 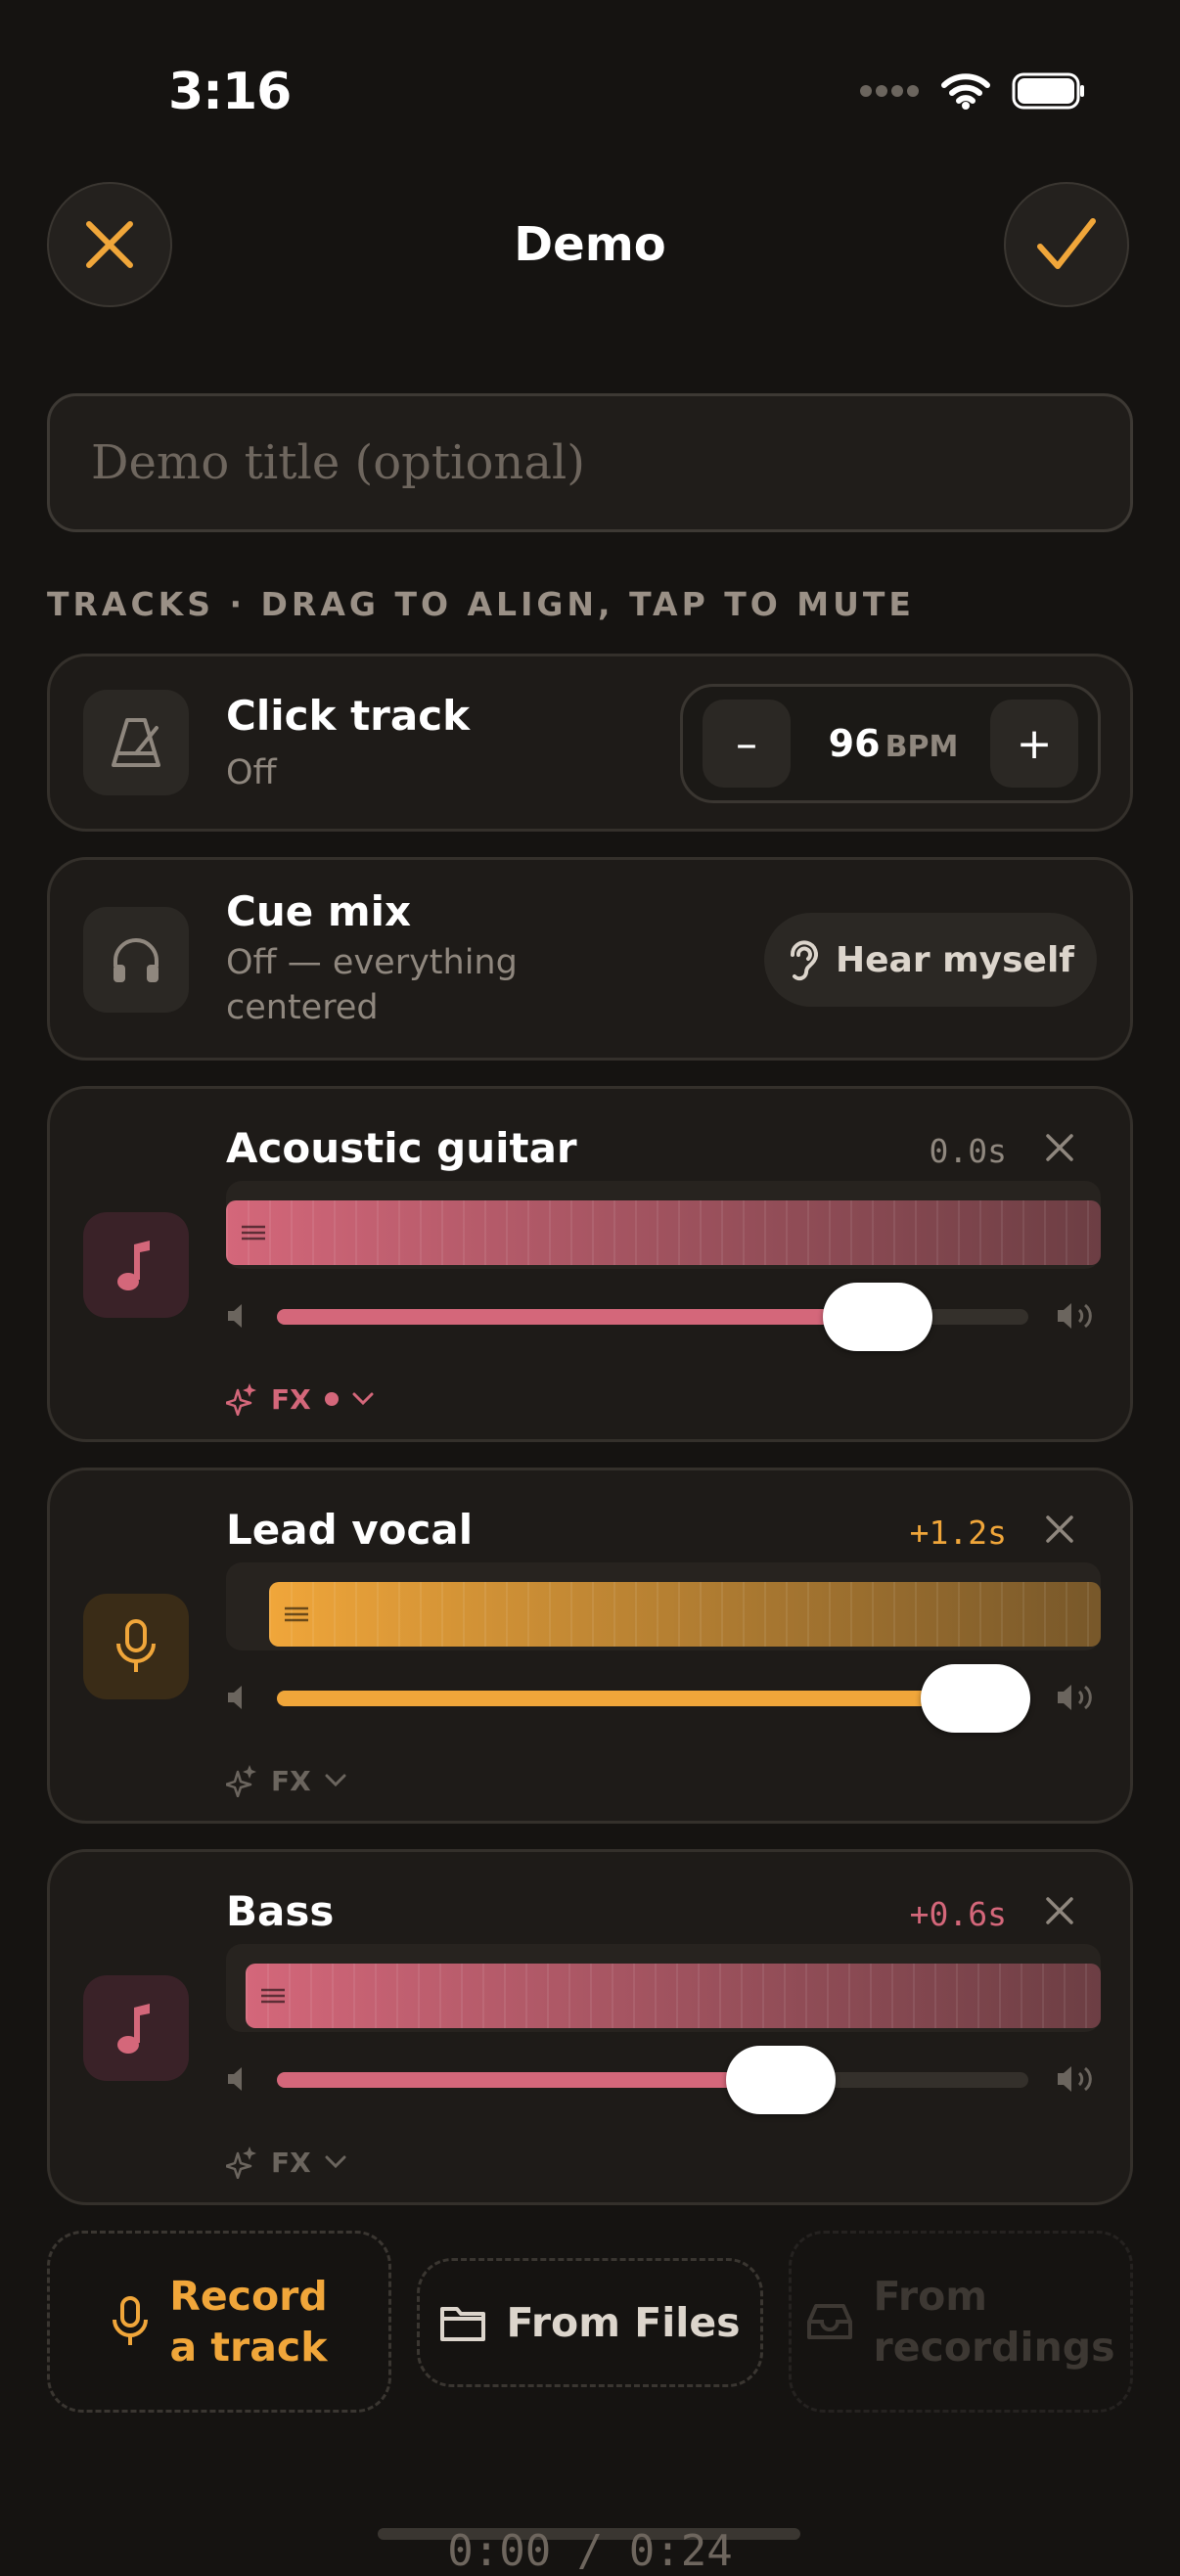 What do you see at coordinates (994, 2347) in the screenshot?
I see `from-recordings-label-2: recordings` at bounding box center [994, 2347].